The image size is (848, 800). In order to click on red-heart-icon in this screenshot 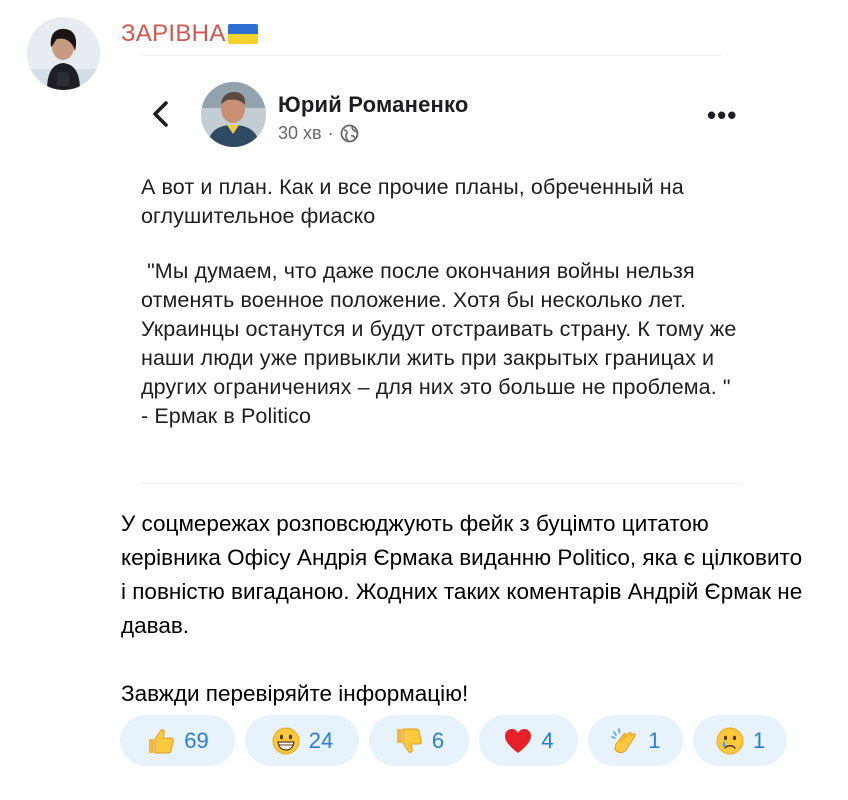, I will do `click(518, 740)`.